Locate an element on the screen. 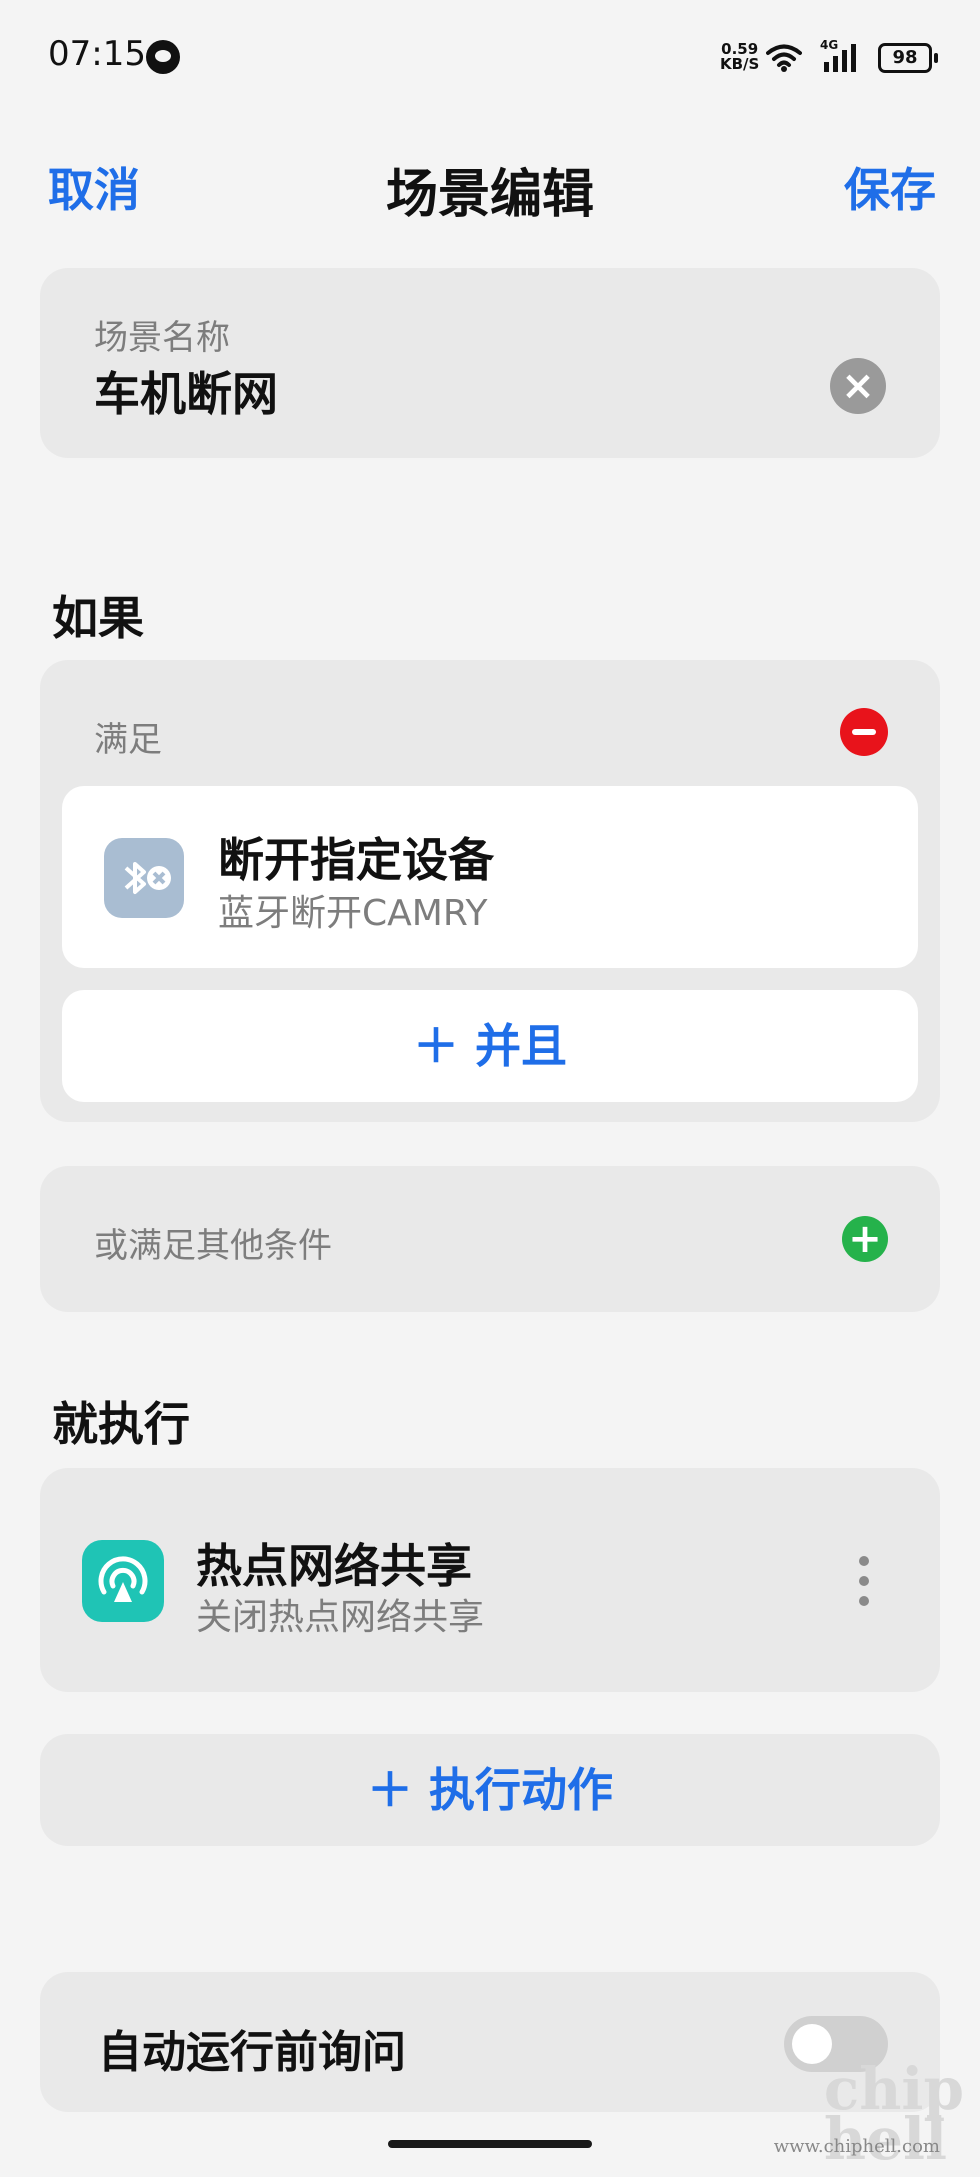 This screenshot has width=980, height=2177. watermark-url: www.chiphell.com is located at coordinates (856, 2146).